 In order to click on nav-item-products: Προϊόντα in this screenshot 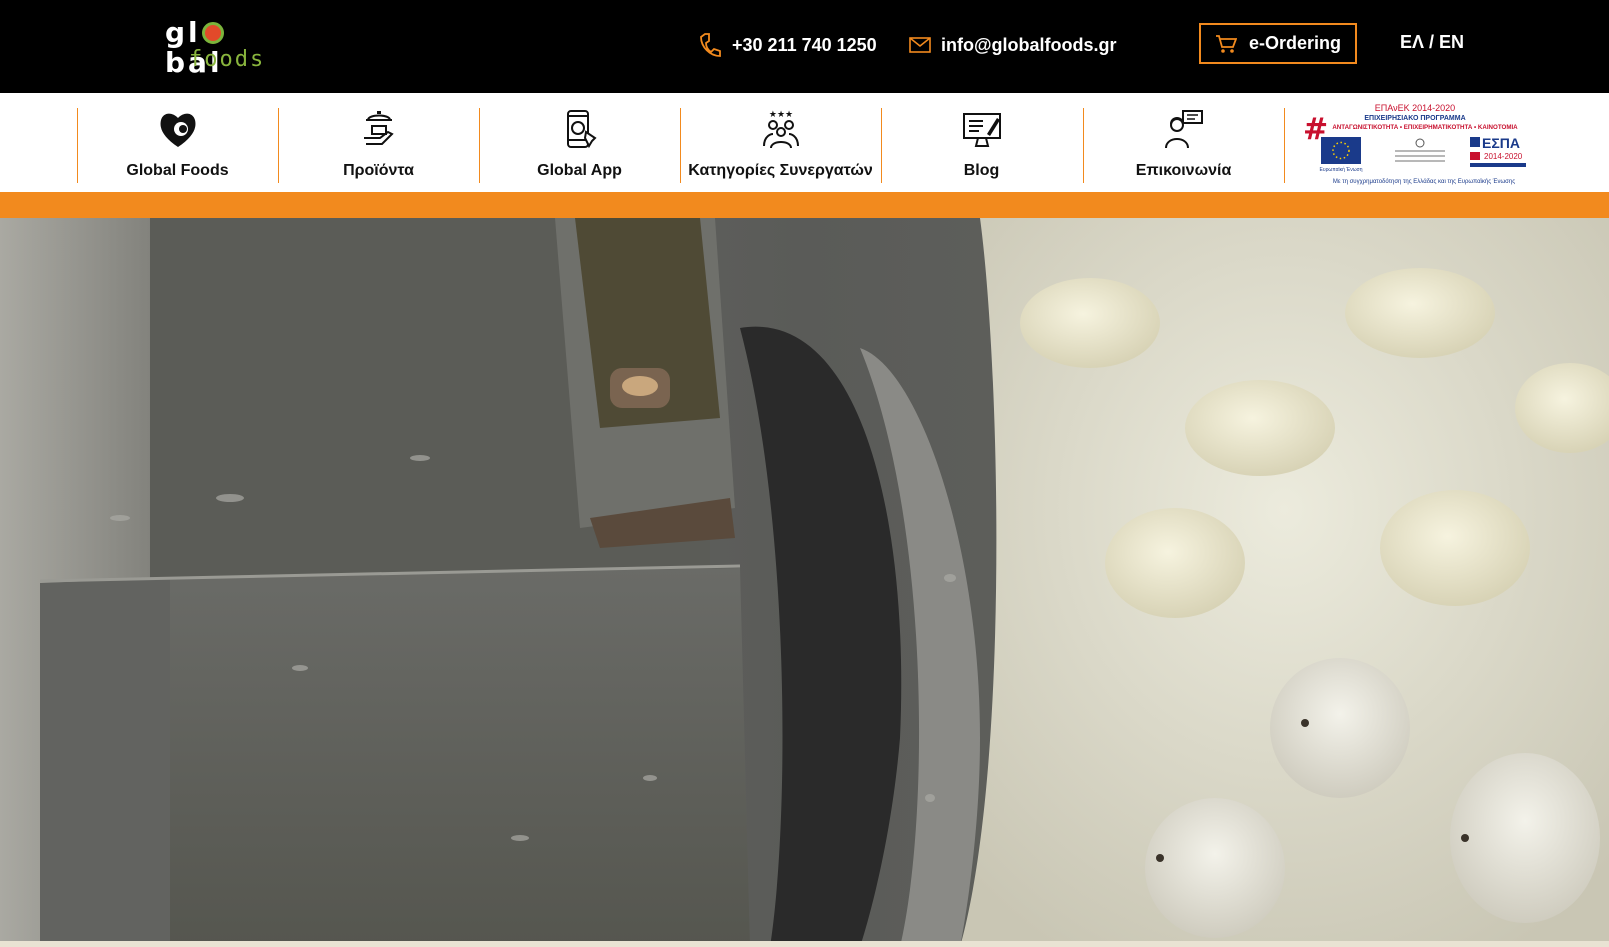, I will do `click(378, 145)`.